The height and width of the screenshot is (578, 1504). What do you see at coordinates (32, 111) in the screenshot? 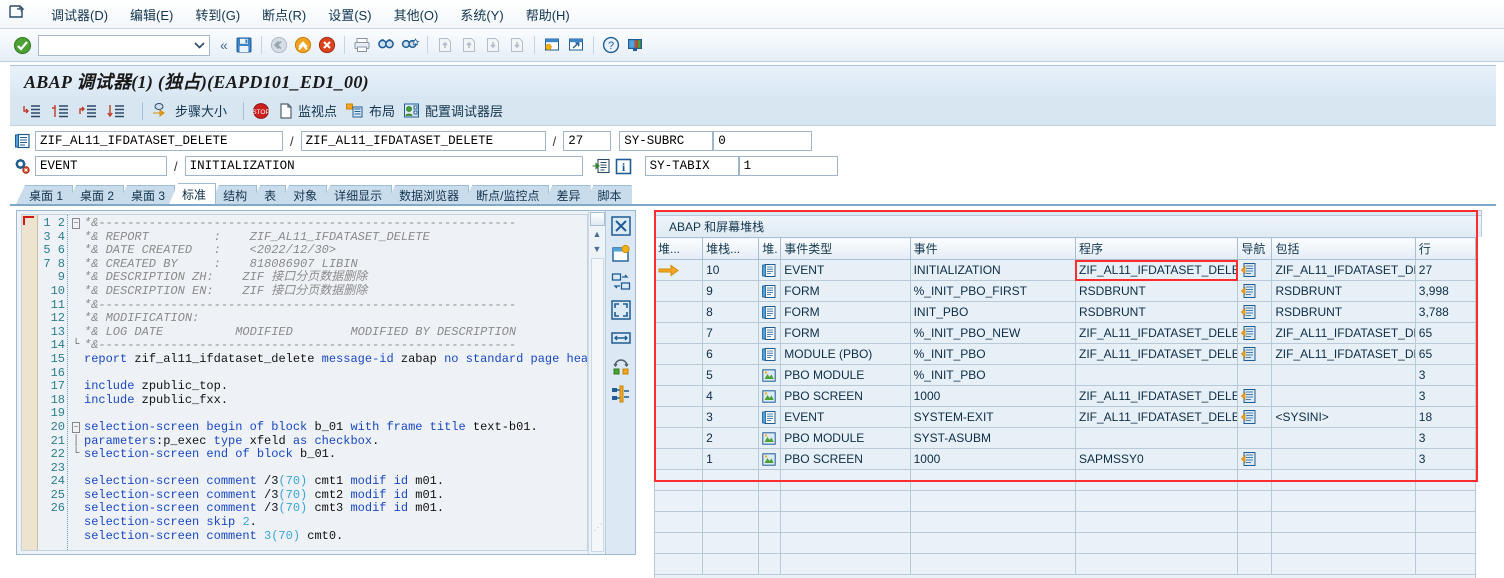
I see `single-step-button` at bounding box center [32, 111].